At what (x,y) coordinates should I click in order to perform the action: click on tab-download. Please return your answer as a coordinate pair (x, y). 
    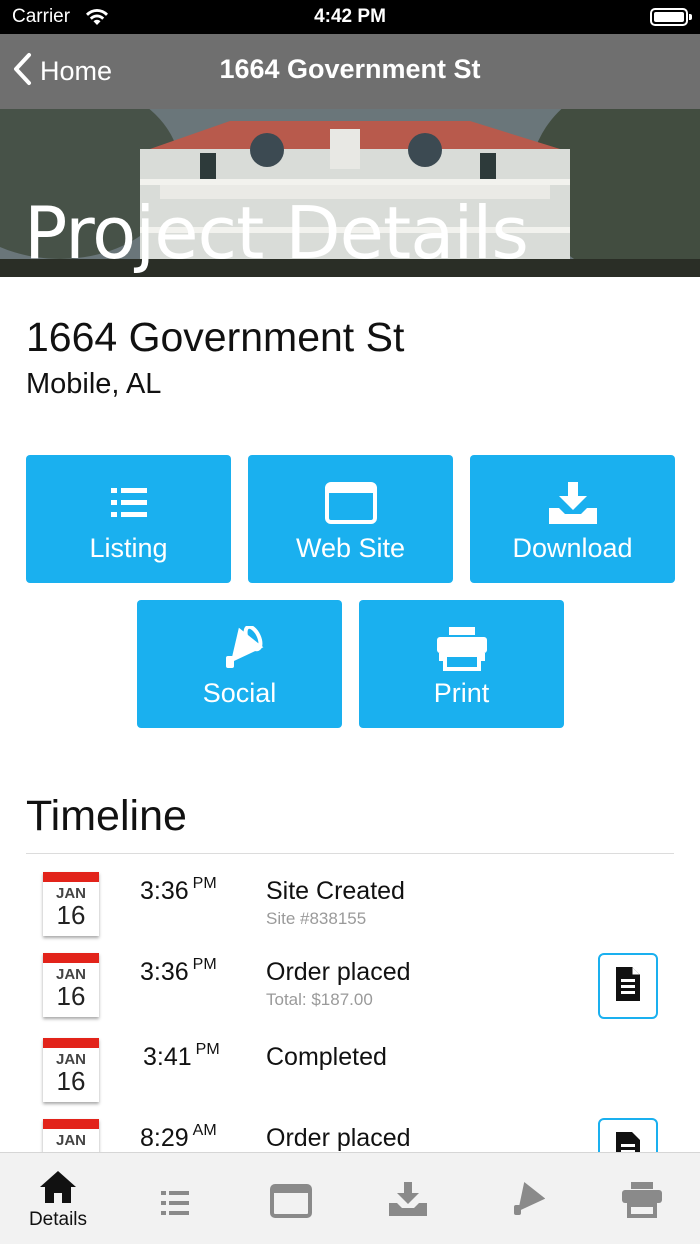
    Looking at the image, I should click on (408, 1198).